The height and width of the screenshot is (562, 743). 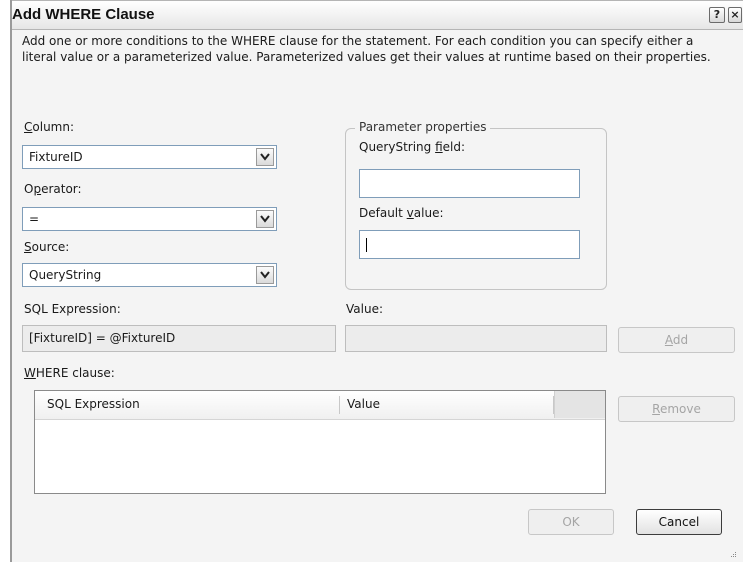 What do you see at coordinates (320, 405) in the screenshot?
I see `list-header: SQL Expression Value` at bounding box center [320, 405].